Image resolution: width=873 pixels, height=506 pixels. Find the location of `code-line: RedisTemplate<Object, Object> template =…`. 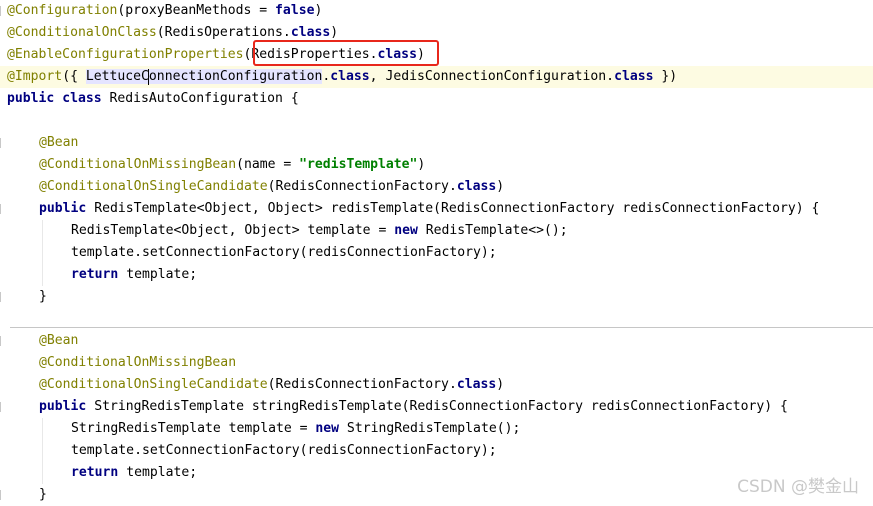

code-line: RedisTemplate<Object, Object> template =… is located at coordinates (319, 231).